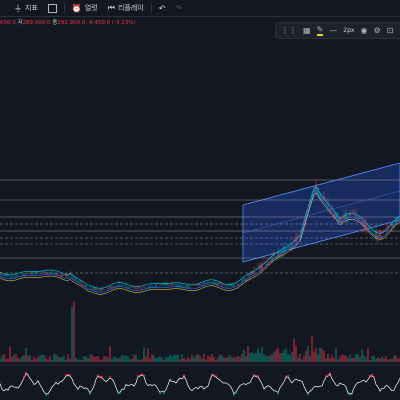 The height and width of the screenshot is (400, 400). What do you see at coordinates (333, 30) in the screenshot?
I see `line-style-icon: —` at bounding box center [333, 30].